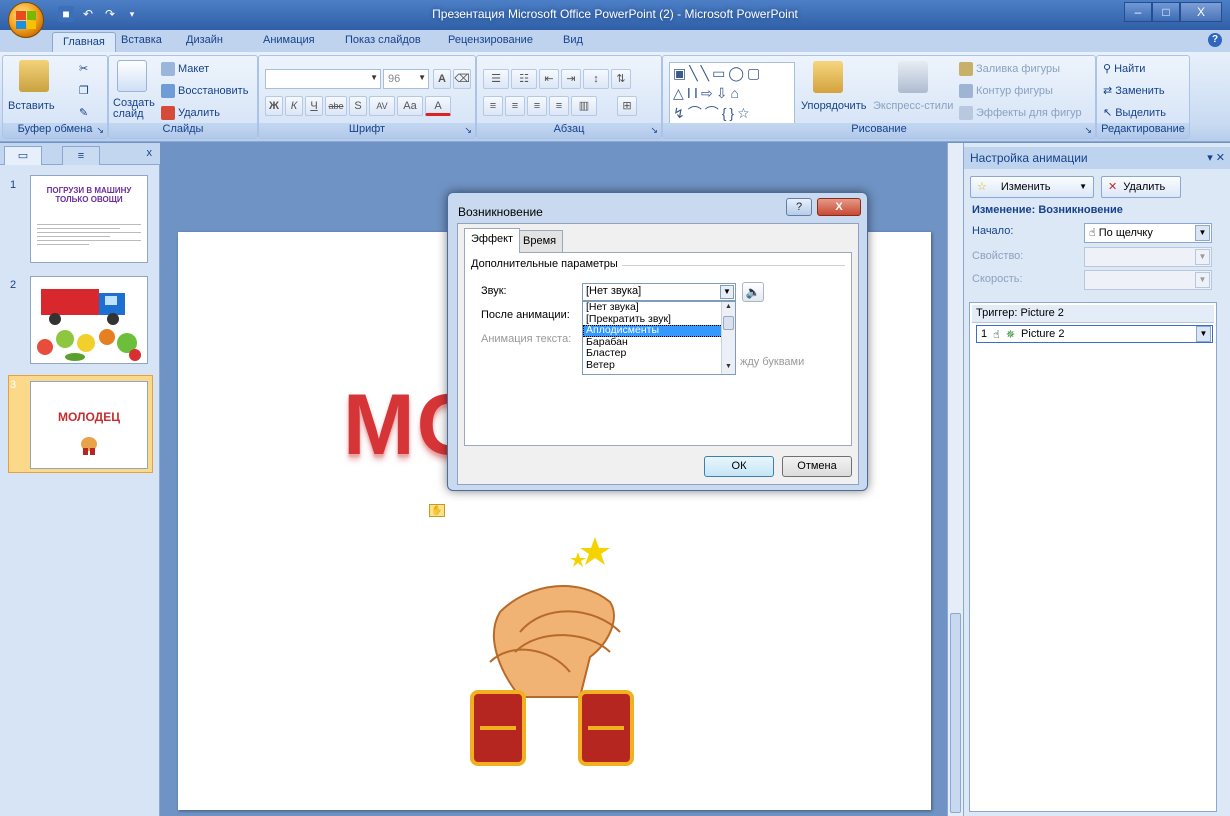 The image size is (1230, 816). I want to click on columns-button: ▥, so click(584, 106).